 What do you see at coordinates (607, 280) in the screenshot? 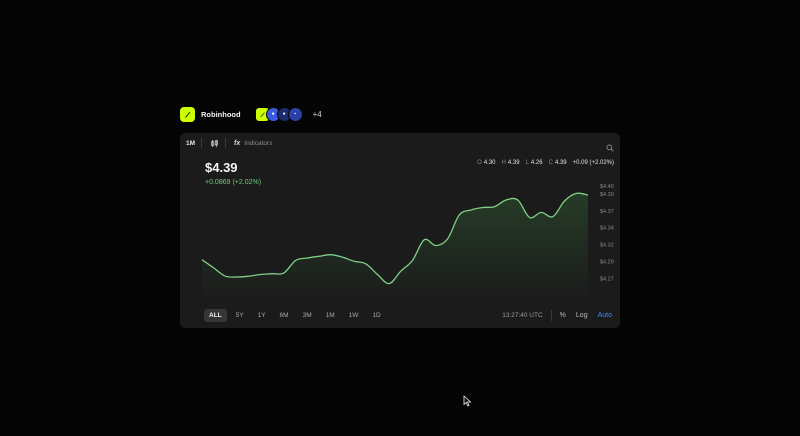
I see `y-tick-label: $4.27` at bounding box center [607, 280].